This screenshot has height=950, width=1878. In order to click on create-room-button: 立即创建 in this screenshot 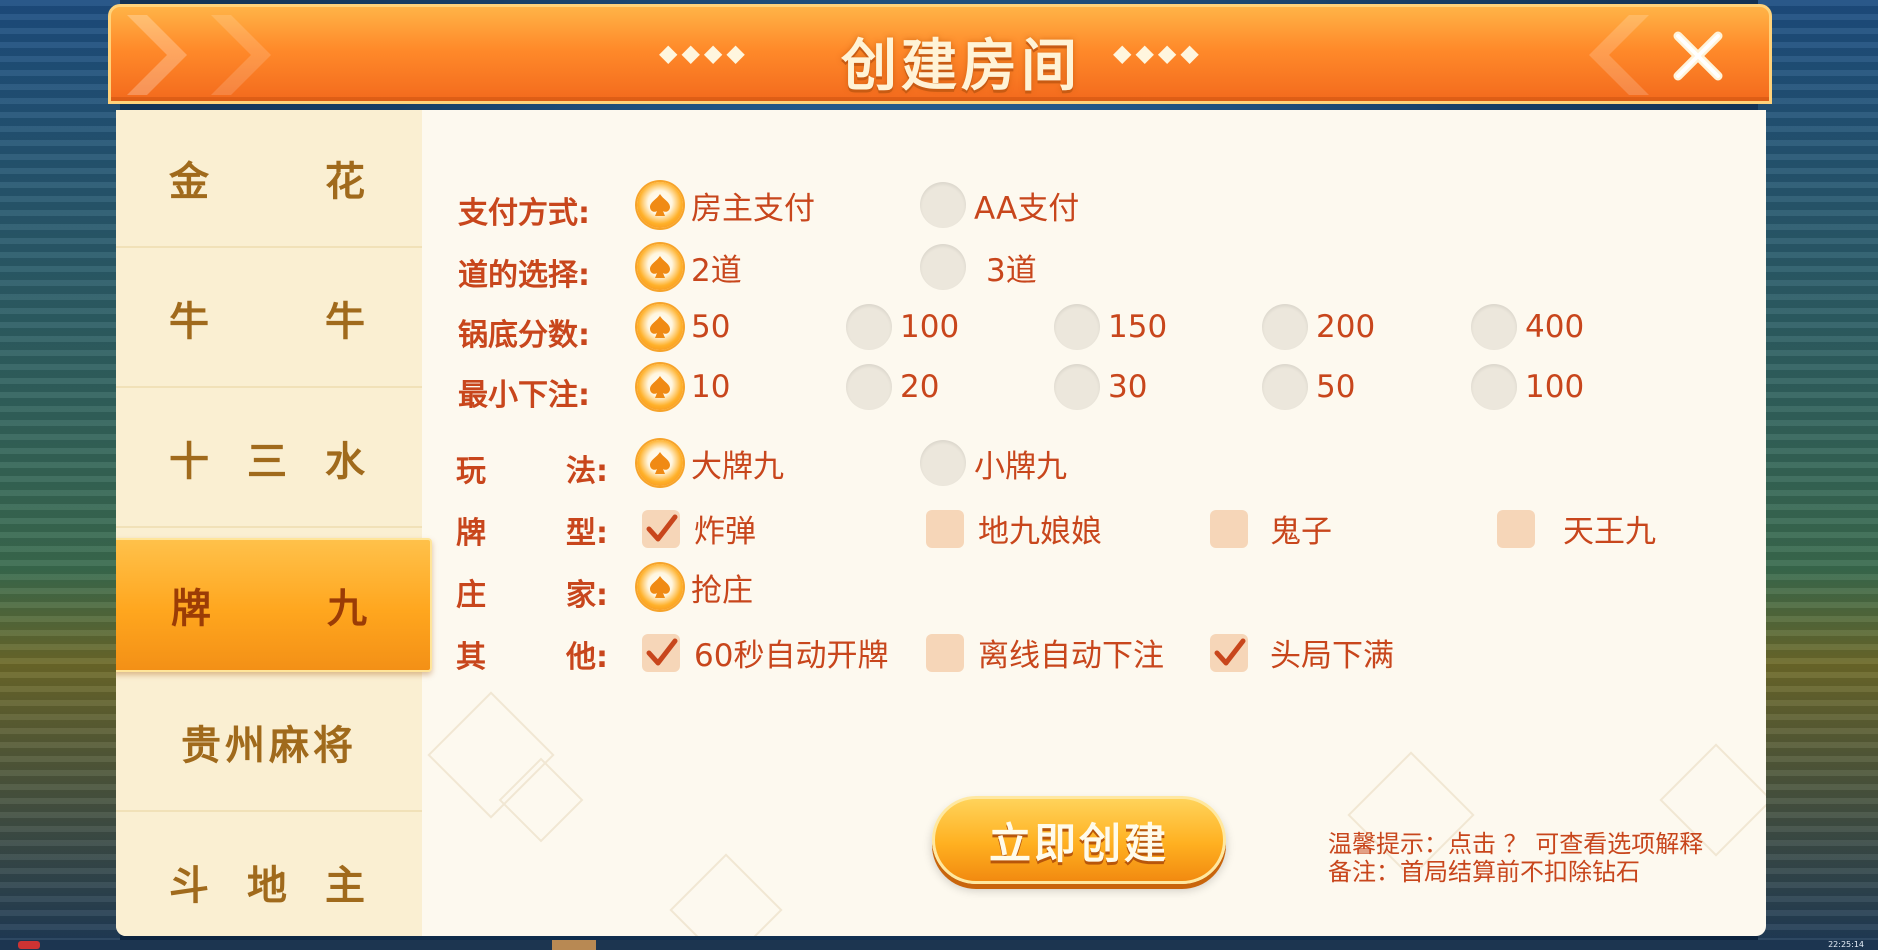, I will do `click(1079, 840)`.